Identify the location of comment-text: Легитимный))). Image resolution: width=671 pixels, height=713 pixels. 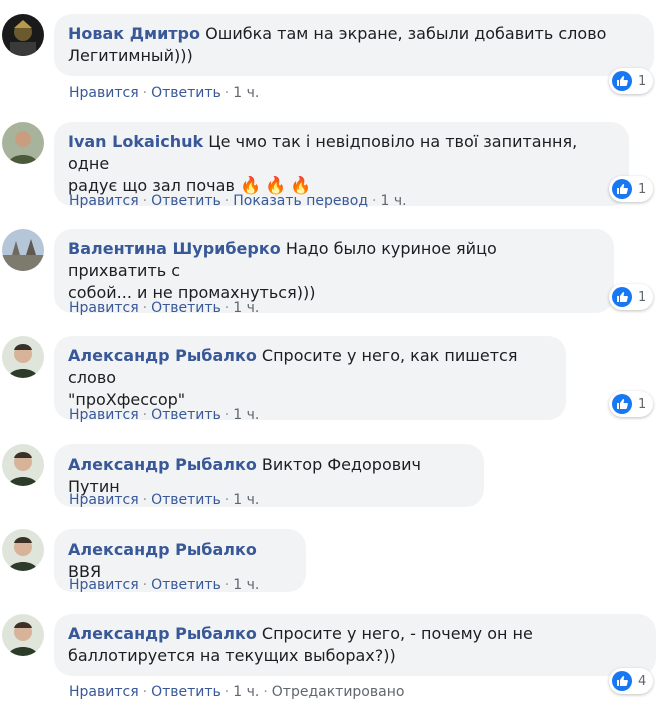
(130, 55).